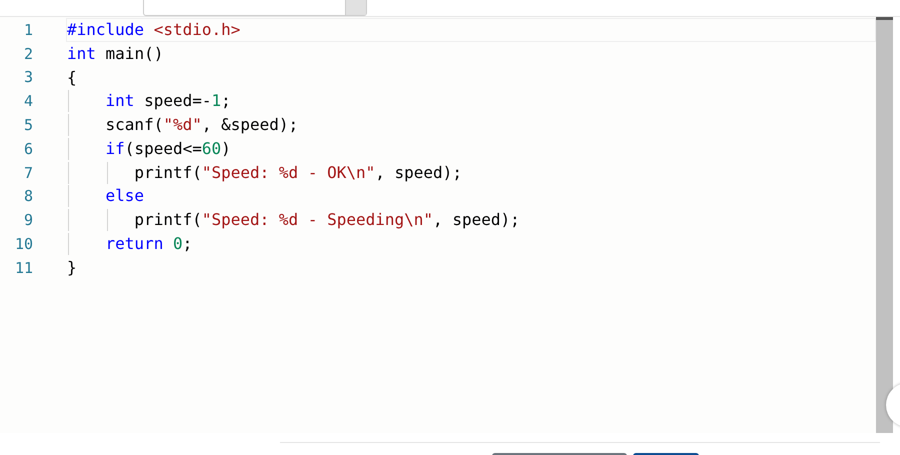 This screenshot has height=455, width=900. What do you see at coordinates (471, 101) in the screenshot?
I see `code-line: int speed=-1;` at bounding box center [471, 101].